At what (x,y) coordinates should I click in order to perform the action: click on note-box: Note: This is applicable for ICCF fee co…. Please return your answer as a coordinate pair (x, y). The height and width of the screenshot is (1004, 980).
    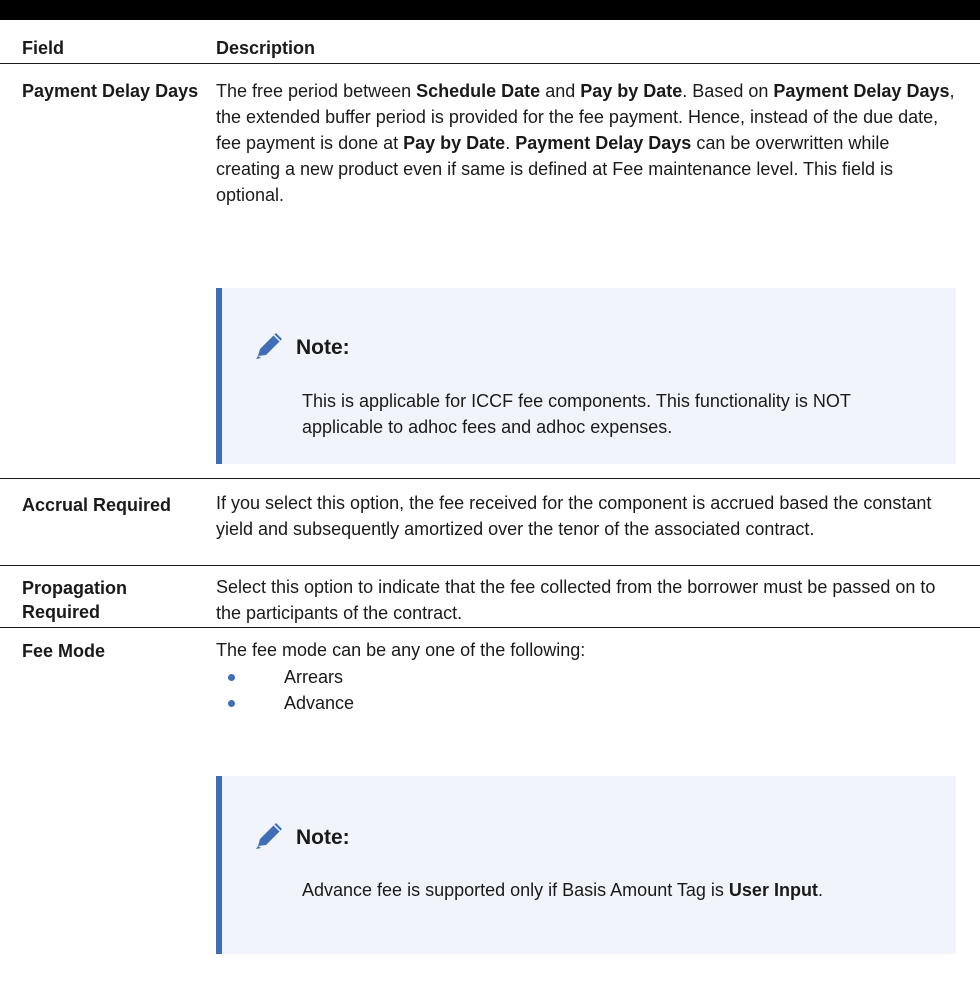
    Looking at the image, I should click on (586, 376).